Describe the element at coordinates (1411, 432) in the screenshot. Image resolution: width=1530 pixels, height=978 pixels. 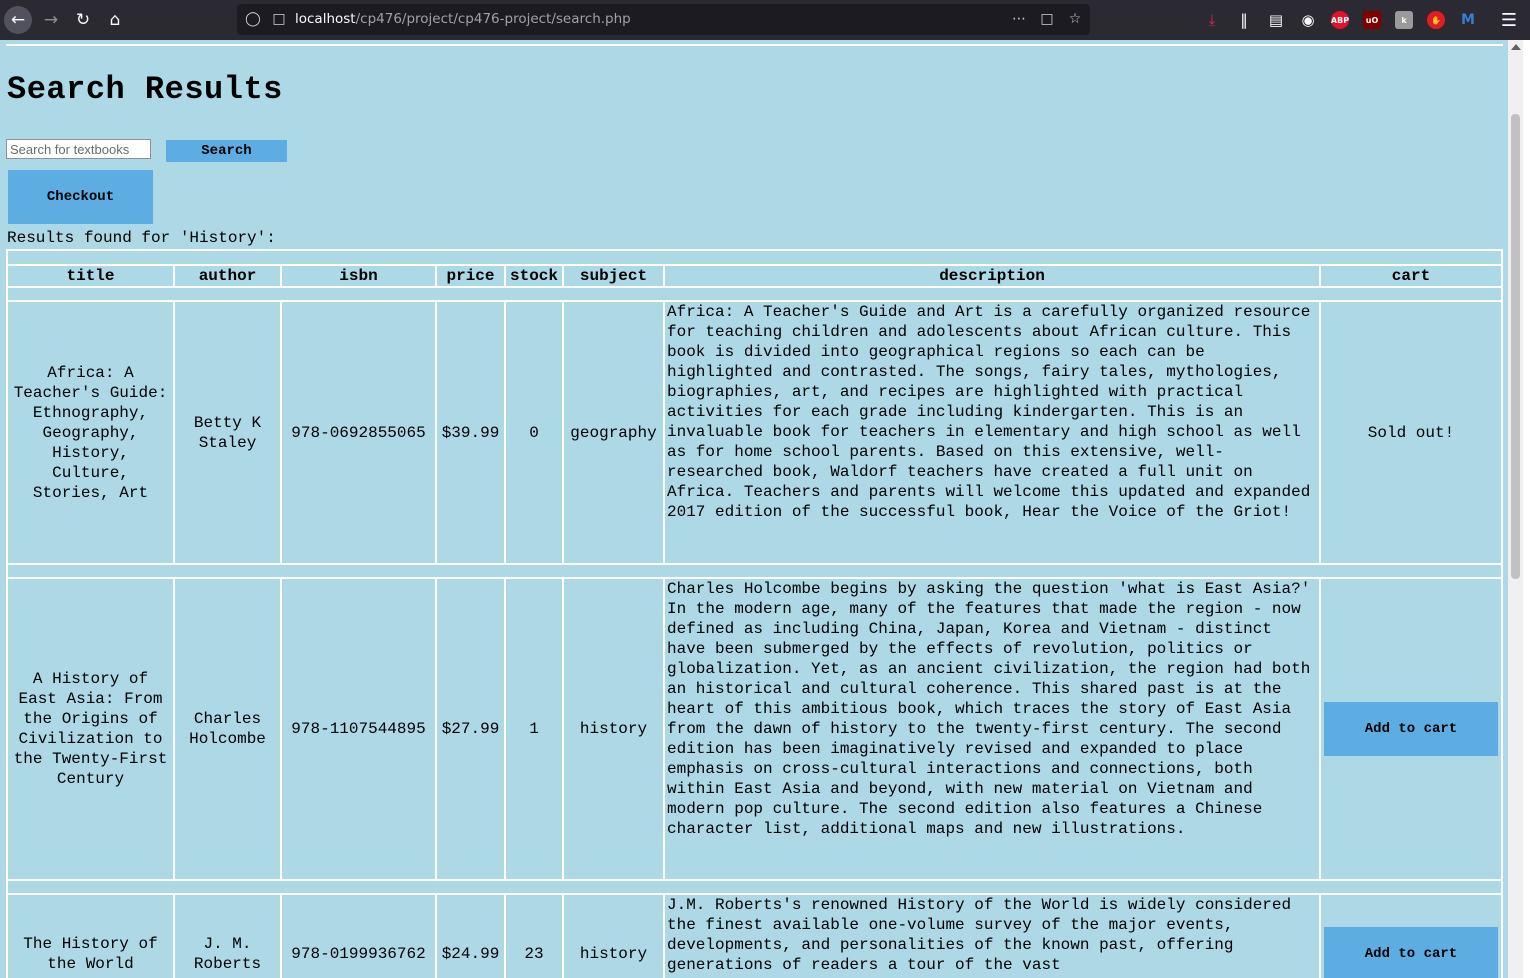
I see `sold-out-label: Sold out!` at that location.